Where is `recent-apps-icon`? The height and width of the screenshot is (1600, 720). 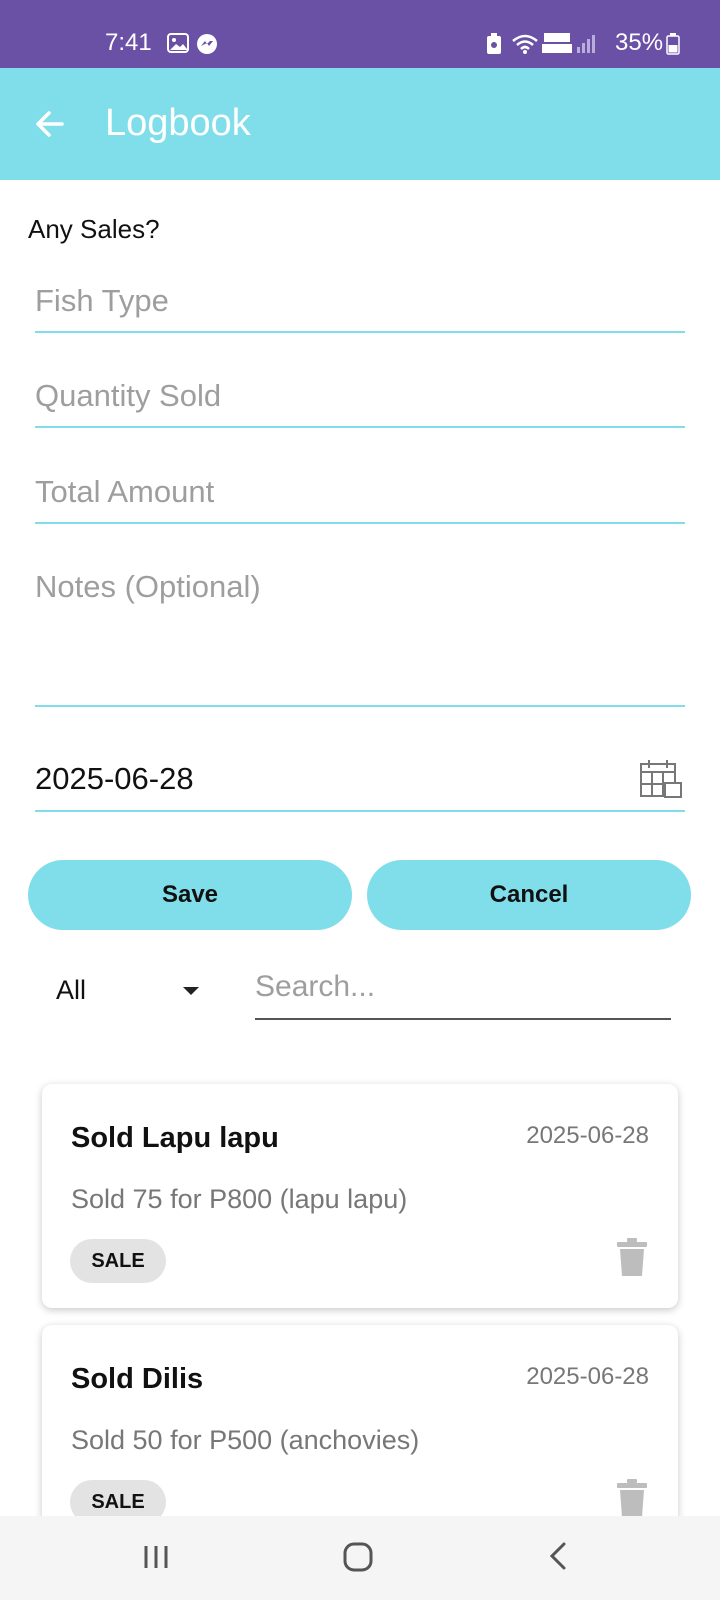 recent-apps-icon is located at coordinates (156, 1558).